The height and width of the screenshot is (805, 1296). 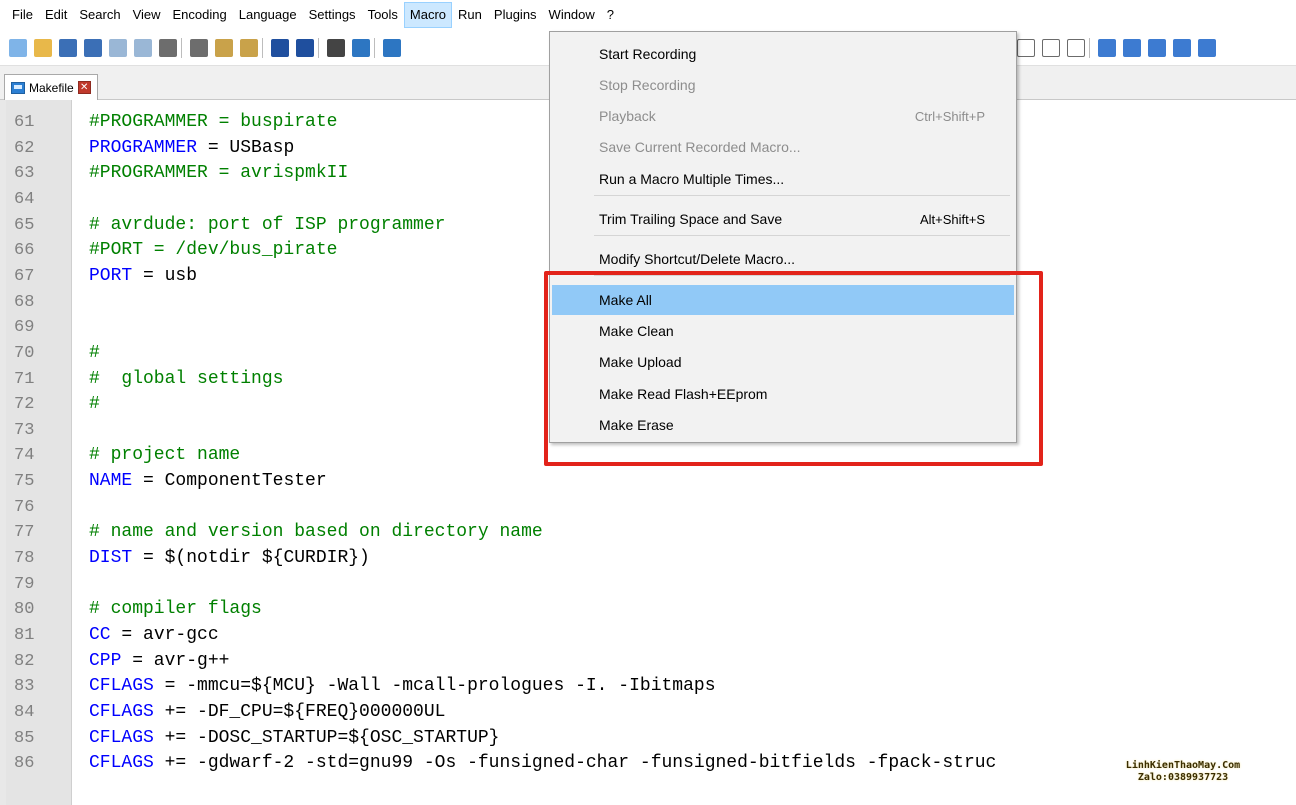 I want to click on menu-item-trim-trailing-space-and-save: Trim Trailing Space and Save Alt+Shift+S, so click(x=783, y=219).